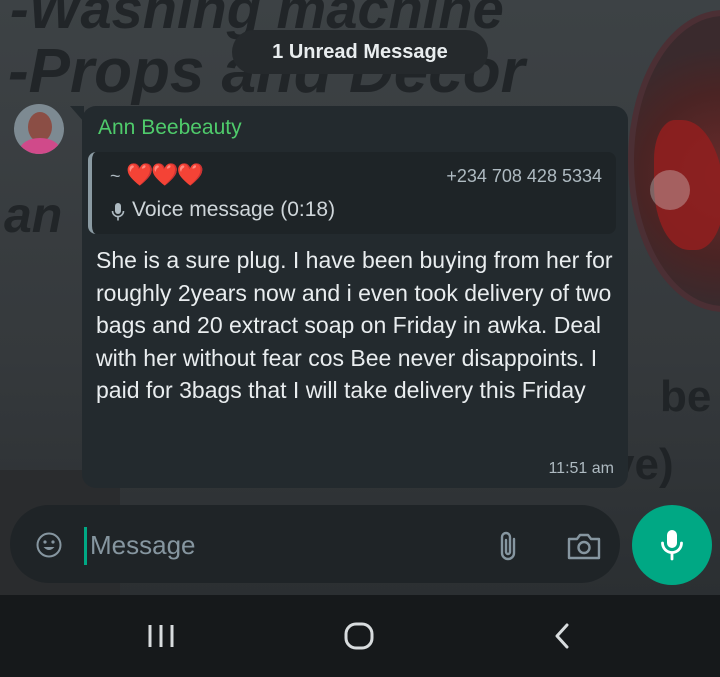  I want to click on unread-messages-banner: 1 Unread Message, so click(360, 52).